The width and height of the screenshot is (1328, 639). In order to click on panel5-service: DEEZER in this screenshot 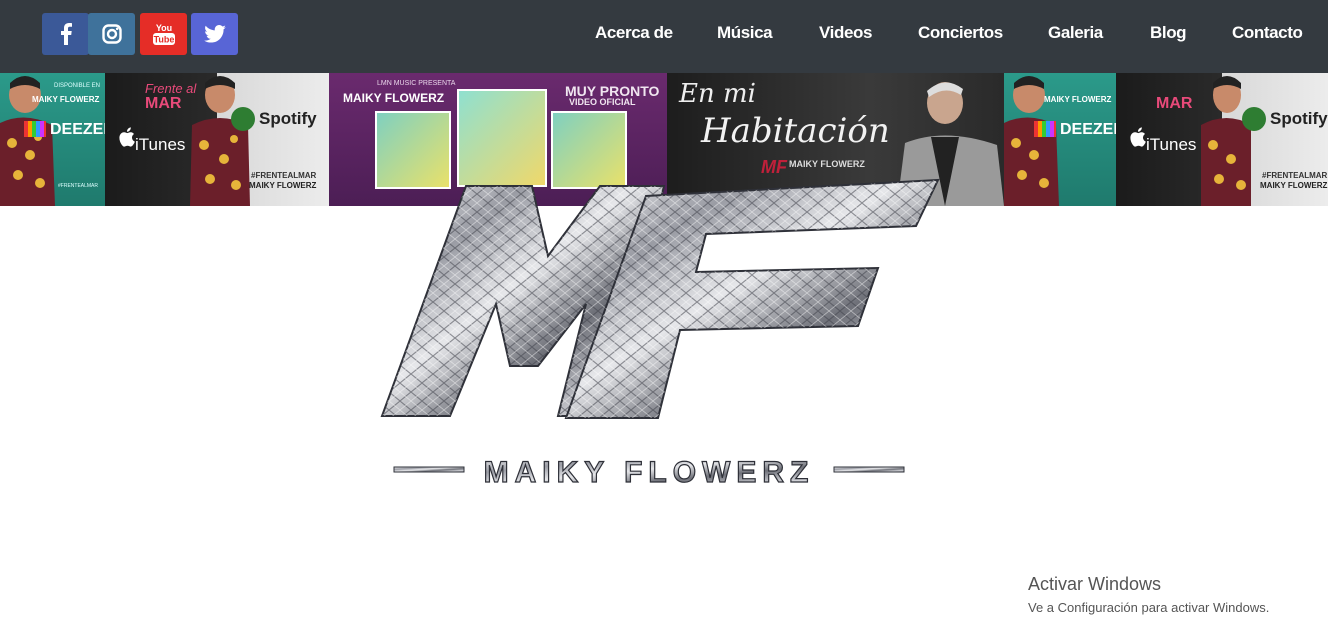, I will do `click(1088, 129)`.